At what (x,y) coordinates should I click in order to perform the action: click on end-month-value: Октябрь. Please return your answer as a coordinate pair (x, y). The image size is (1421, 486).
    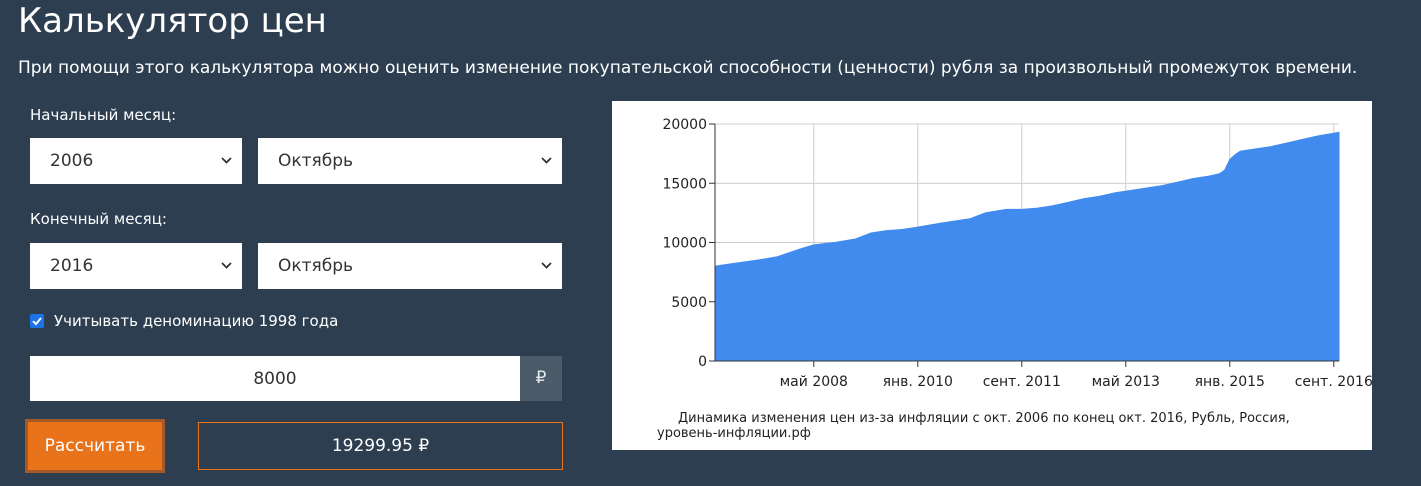
    Looking at the image, I should click on (316, 266).